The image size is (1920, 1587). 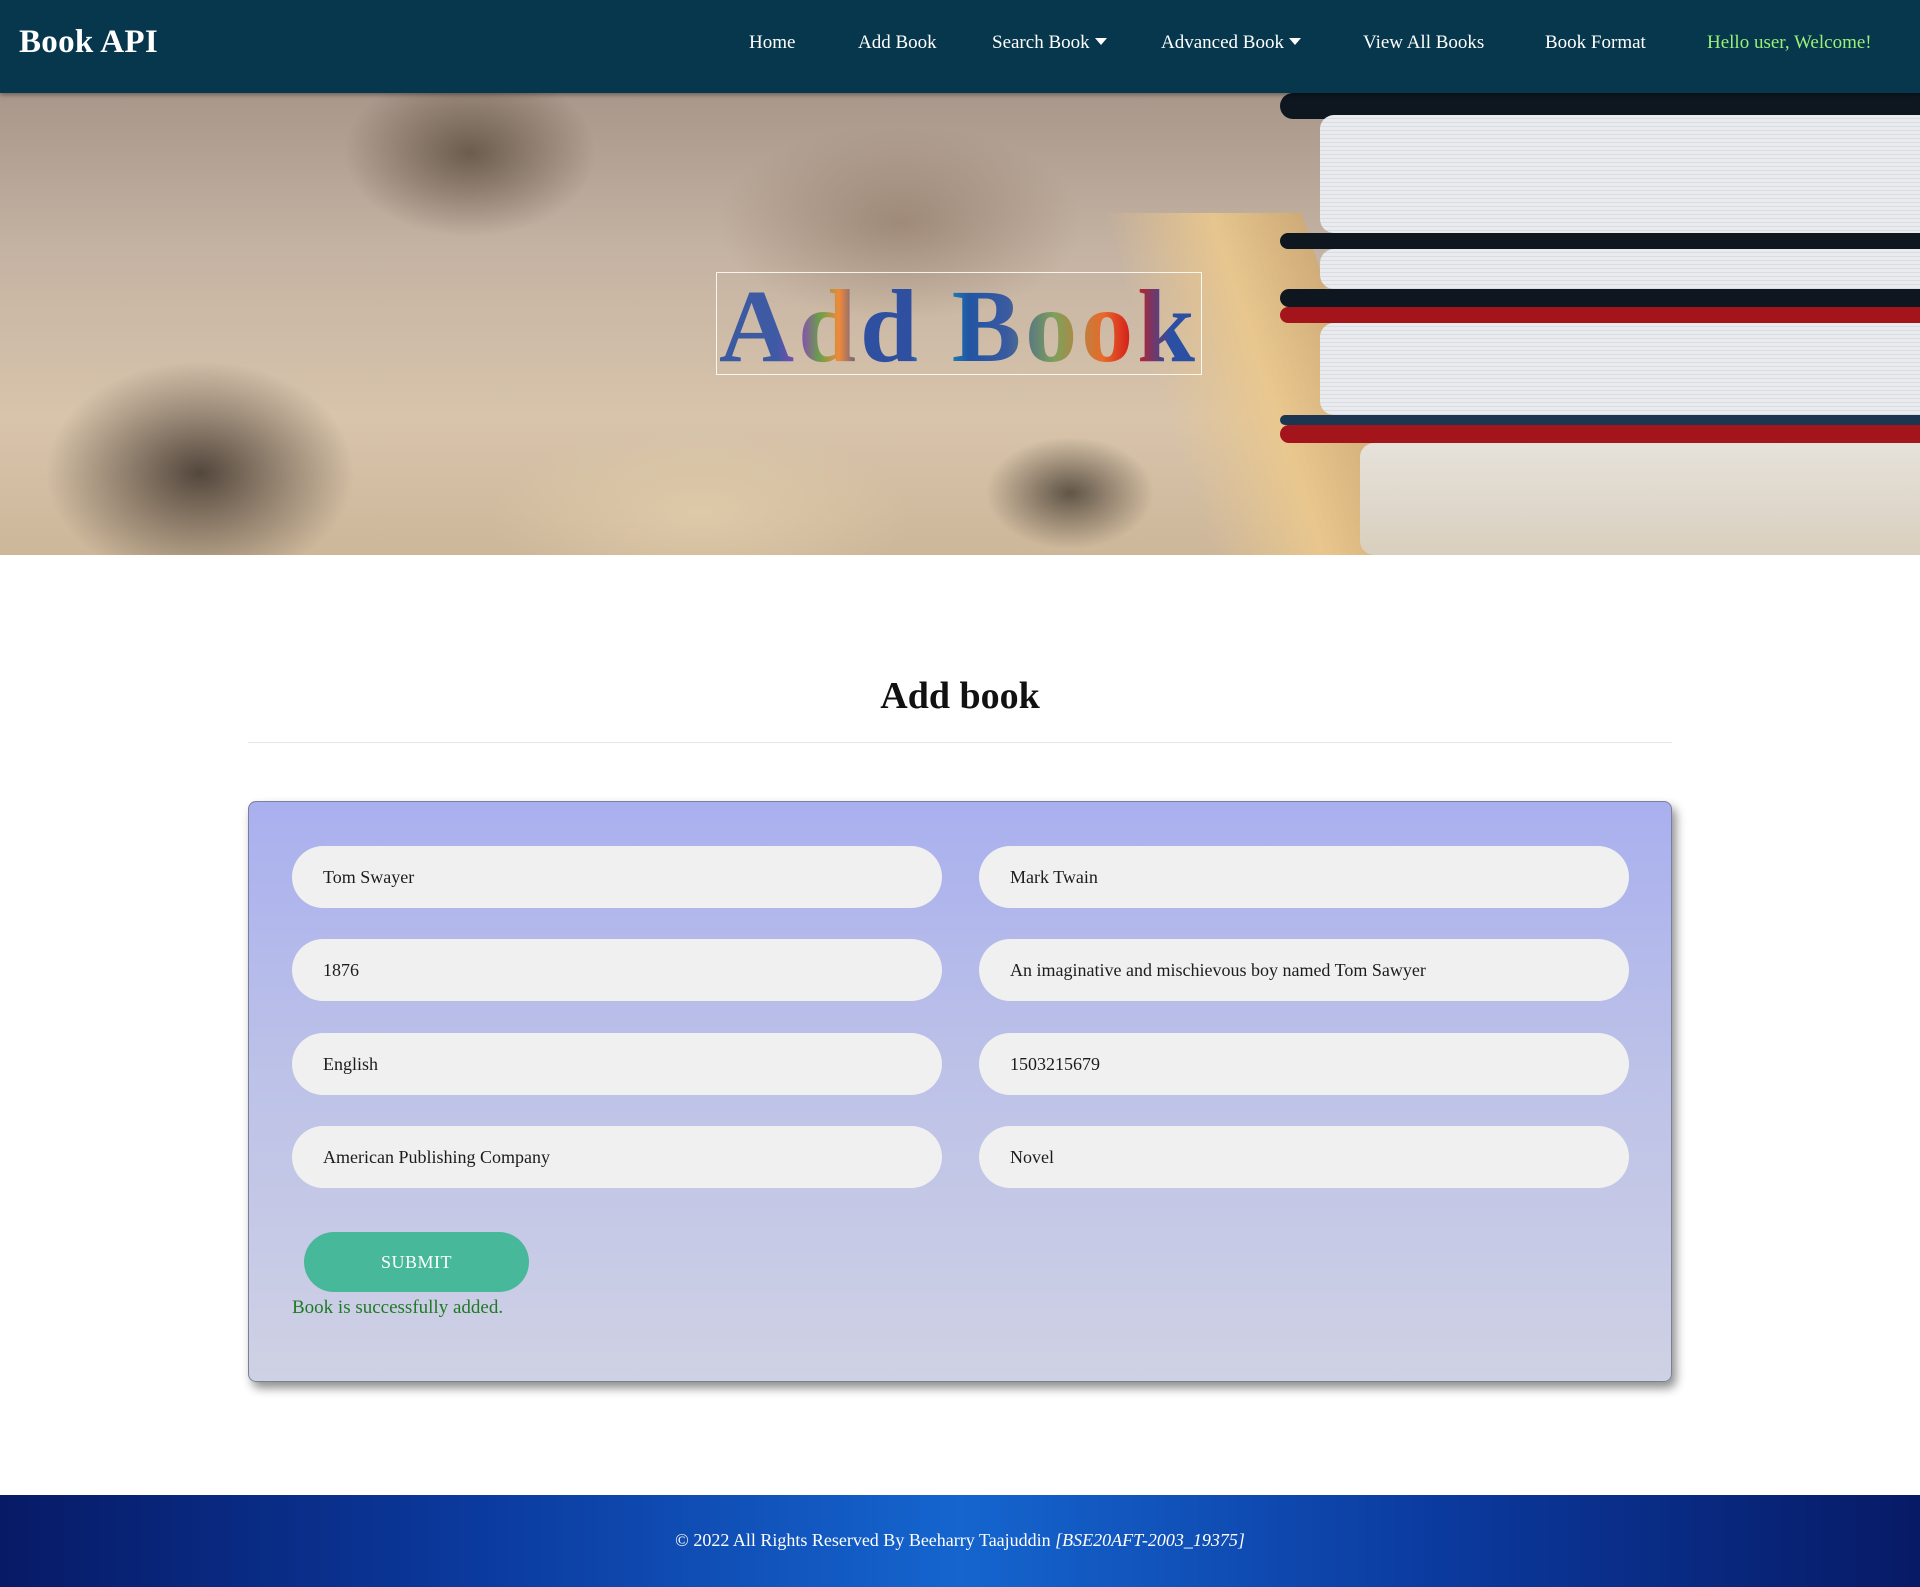 I want to click on success-message: Book is successfully added., so click(x=398, y=1307).